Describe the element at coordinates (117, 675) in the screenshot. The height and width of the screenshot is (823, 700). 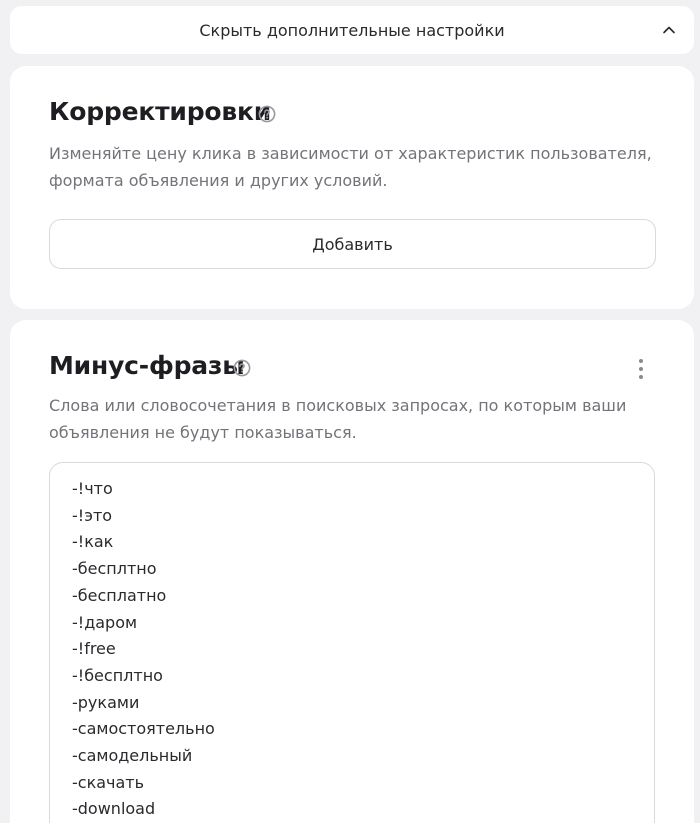
I see `minus-phrase-item: -!бесплтно` at that location.